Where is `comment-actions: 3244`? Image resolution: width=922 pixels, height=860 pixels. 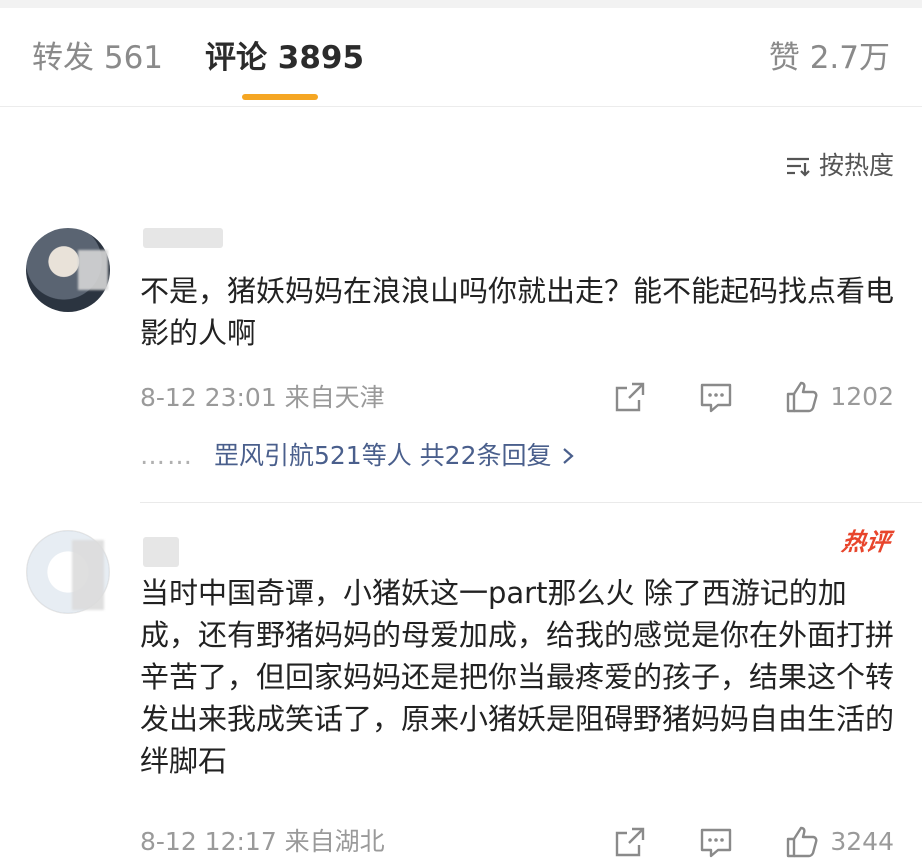
comment-actions: 3244 is located at coordinates (753, 842).